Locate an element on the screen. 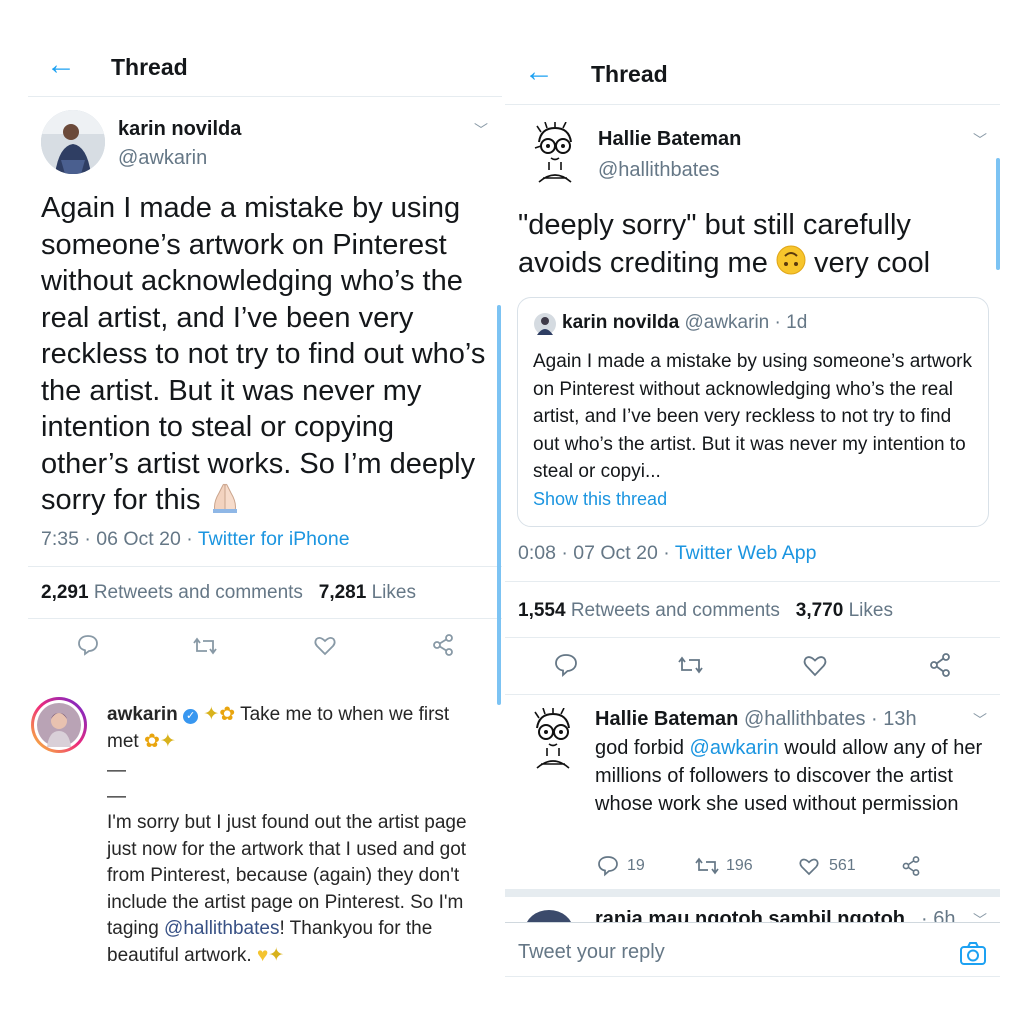  likes-count: 7,281 is located at coordinates (343, 592).